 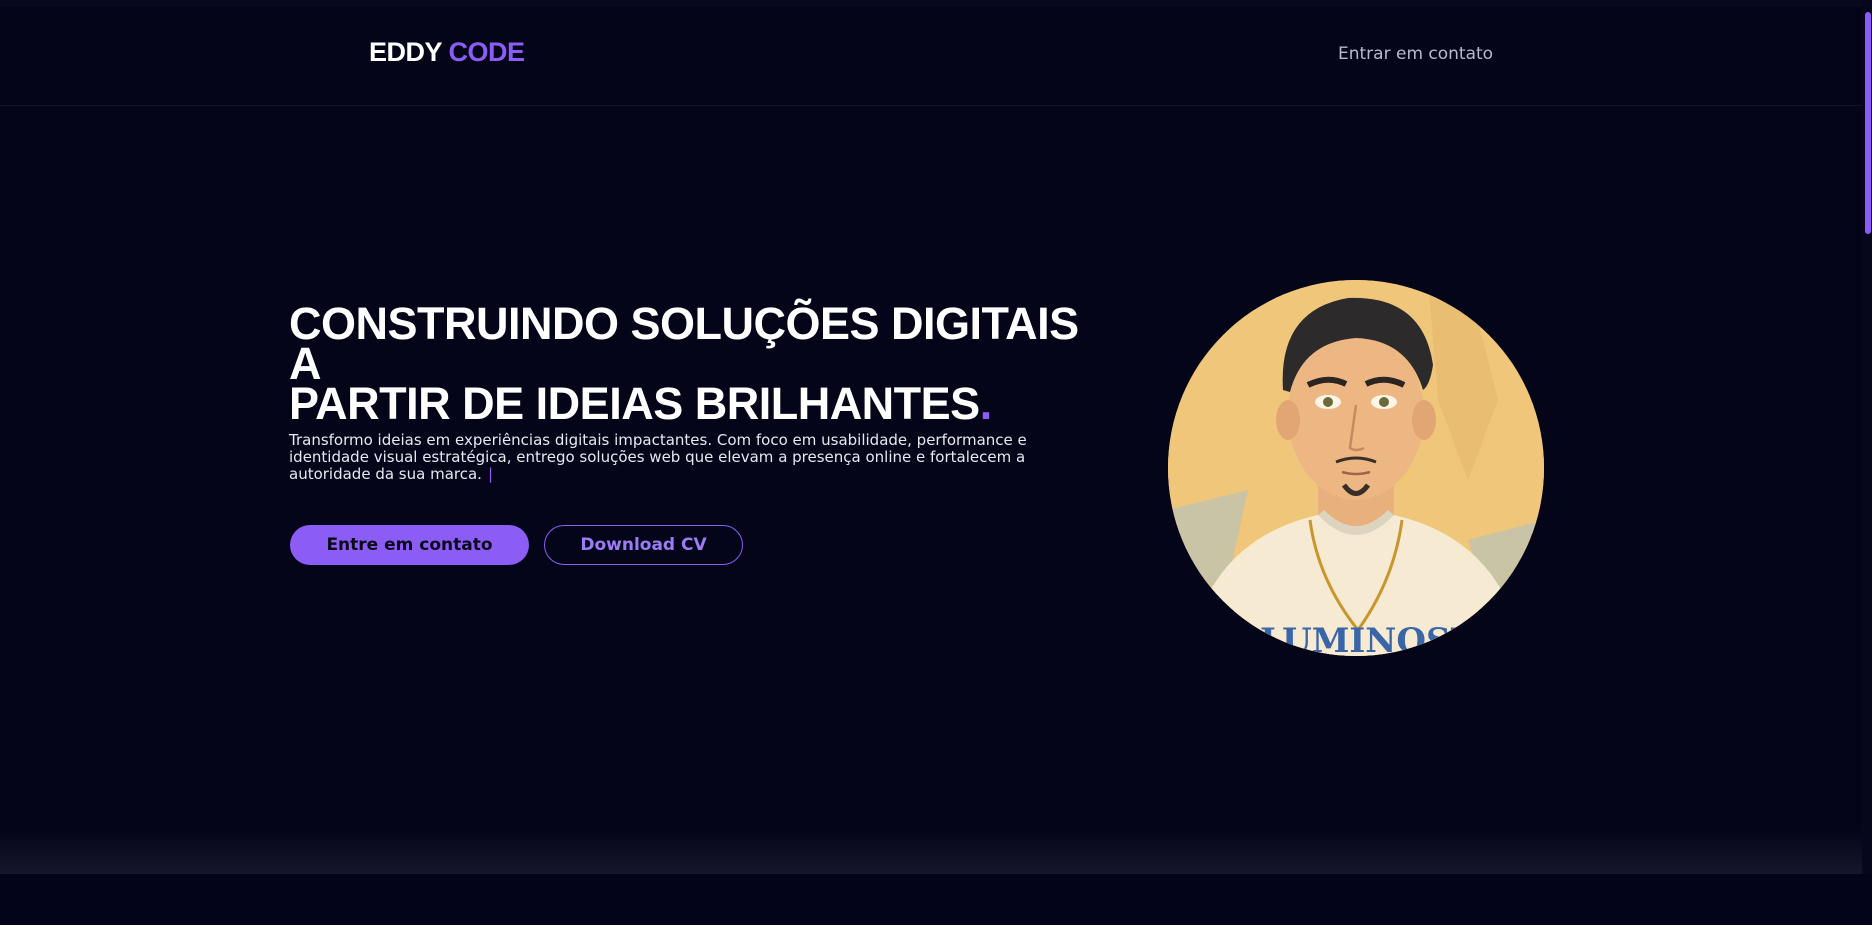 I want to click on top-strip, so click(x=936, y=3).